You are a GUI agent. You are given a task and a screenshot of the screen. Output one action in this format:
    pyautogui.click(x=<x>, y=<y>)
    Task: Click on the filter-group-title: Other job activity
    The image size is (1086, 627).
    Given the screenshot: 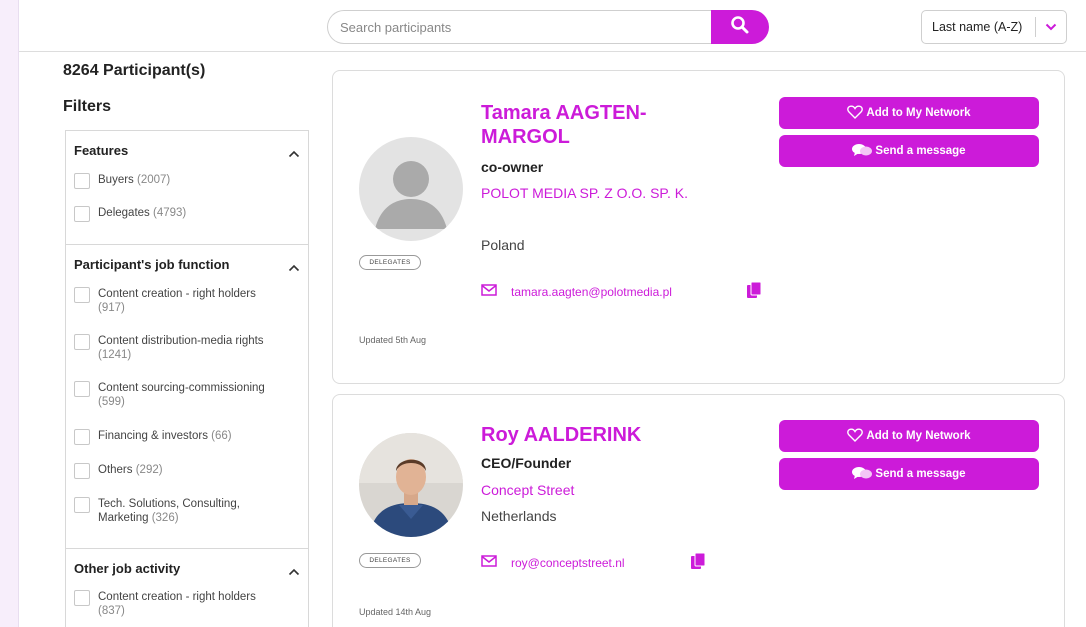 What is the action you would take?
    pyautogui.click(x=127, y=568)
    